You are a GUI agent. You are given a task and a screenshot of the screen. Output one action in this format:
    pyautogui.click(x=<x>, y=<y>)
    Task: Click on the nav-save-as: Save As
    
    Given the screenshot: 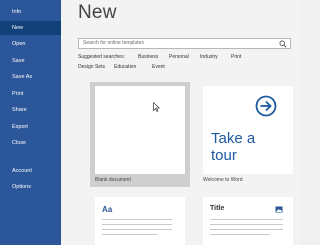 What is the action you would take?
    pyautogui.click(x=30, y=77)
    